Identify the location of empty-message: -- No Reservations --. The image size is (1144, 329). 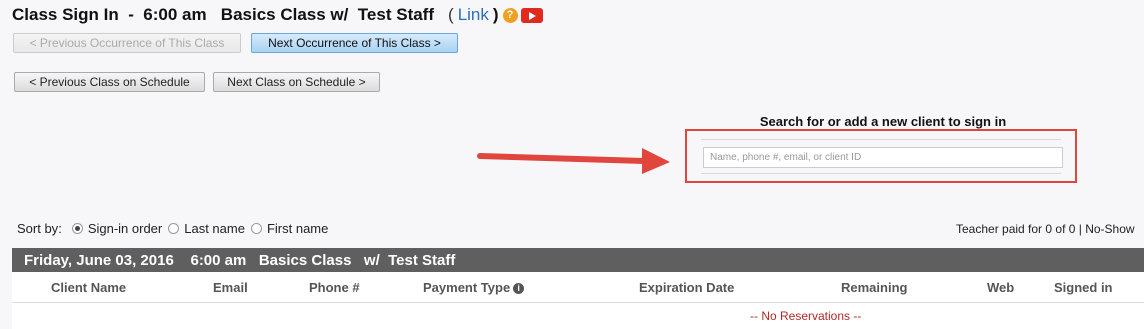
(806, 316).